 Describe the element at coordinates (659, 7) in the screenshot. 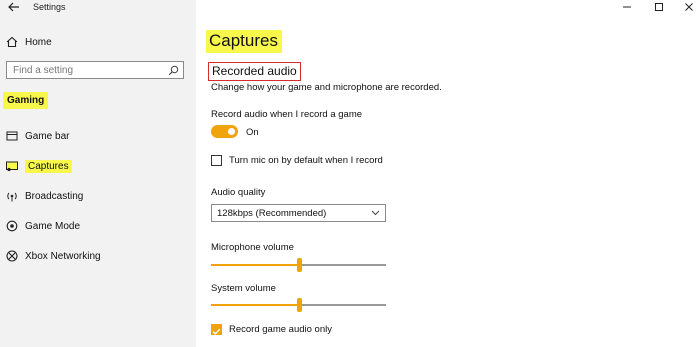

I see `maximize-icon` at that location.